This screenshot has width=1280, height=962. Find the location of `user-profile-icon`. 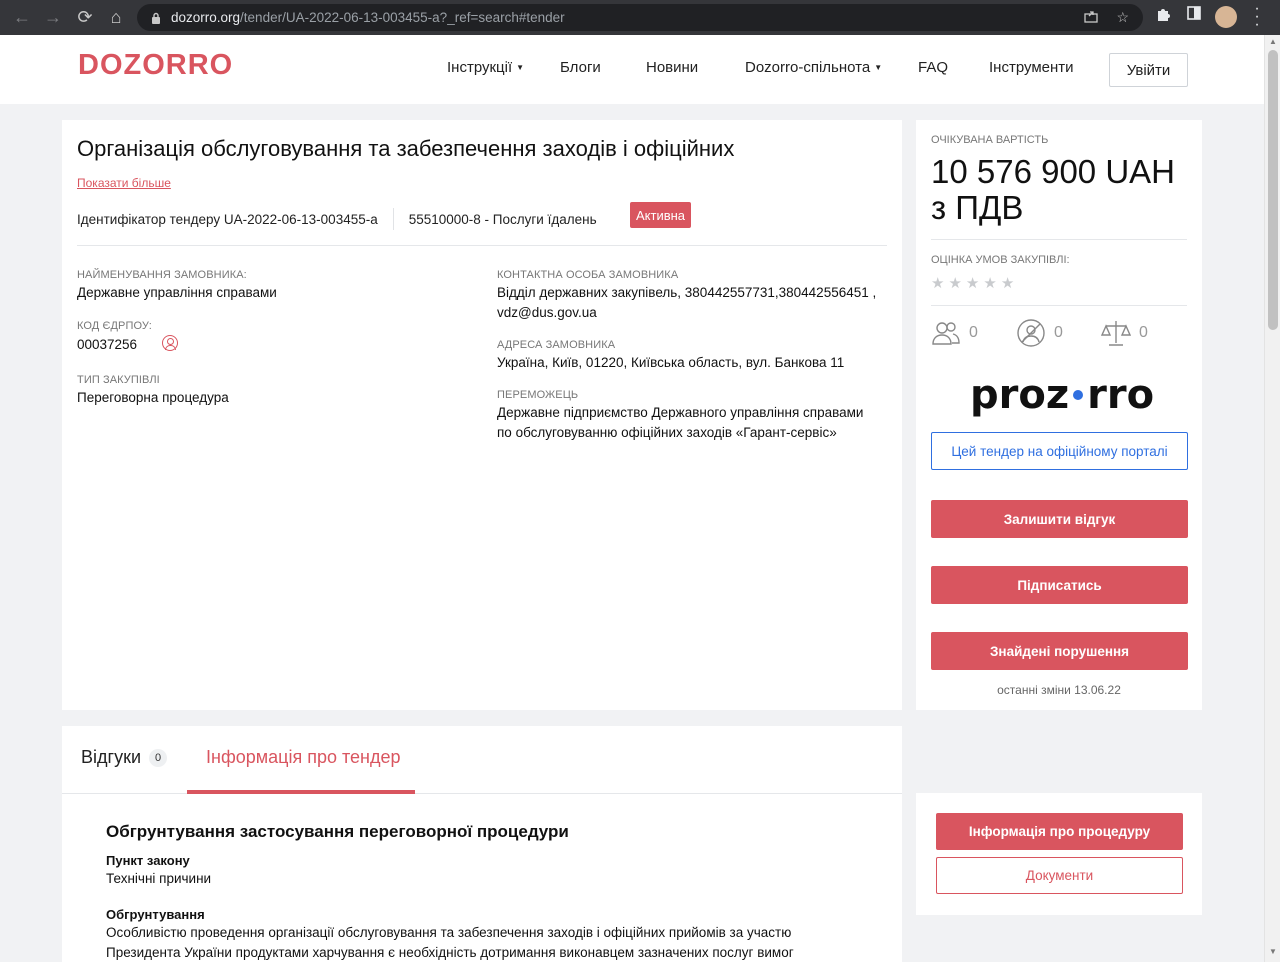

user-profile-icon is located at coordinates (170, 343).